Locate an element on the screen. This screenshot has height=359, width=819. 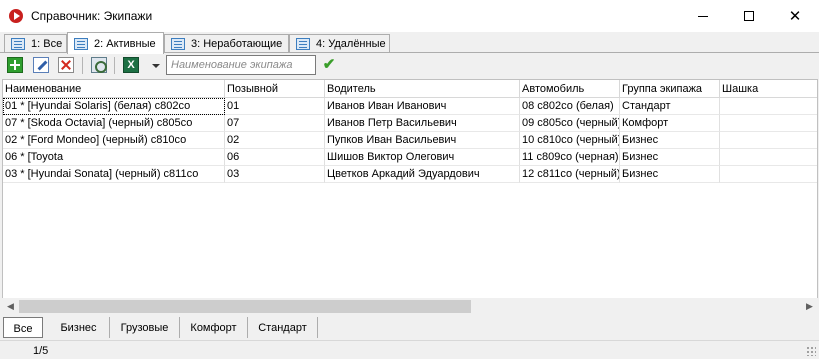
title-bar: Справочник: Экипажи ✕ is located at coordinates (409, 16).